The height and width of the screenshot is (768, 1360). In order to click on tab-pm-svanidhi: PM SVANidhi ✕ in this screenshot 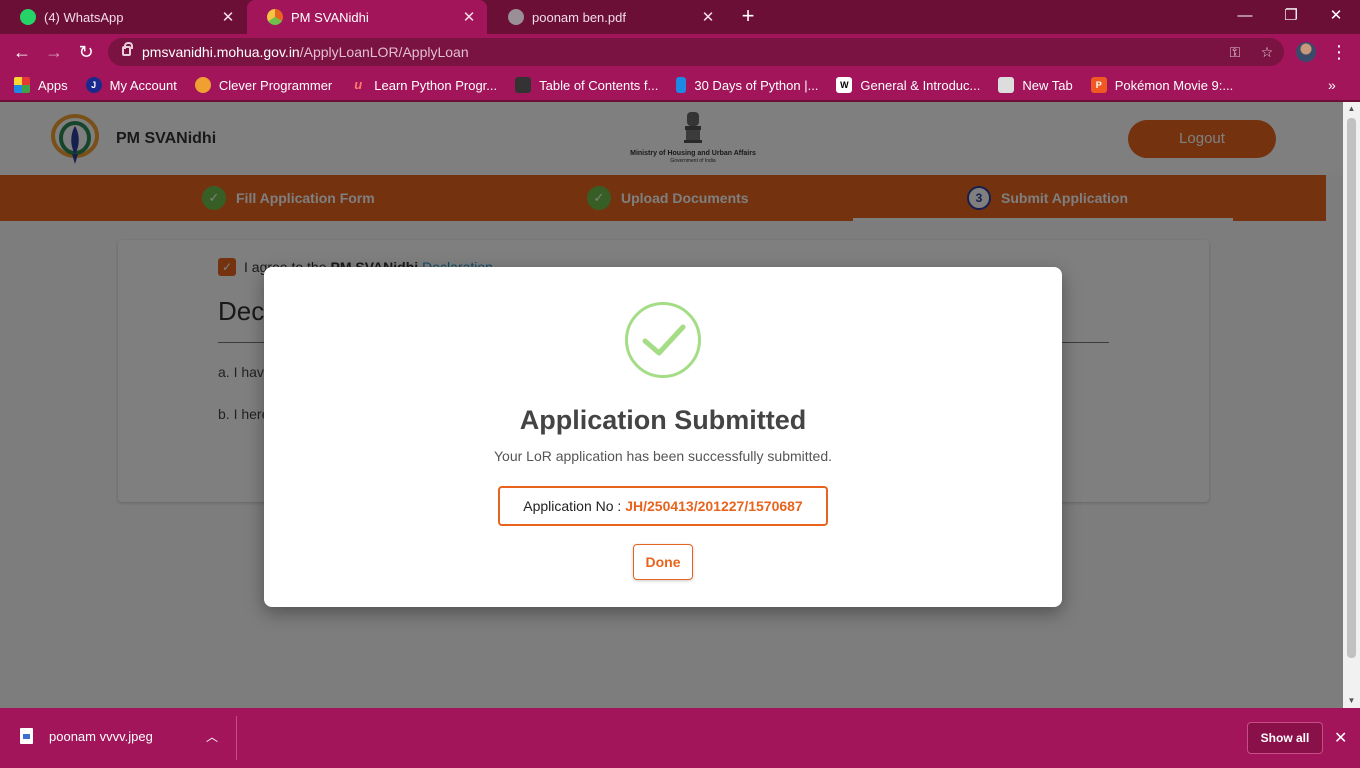, I will do `click(367, 17)`.